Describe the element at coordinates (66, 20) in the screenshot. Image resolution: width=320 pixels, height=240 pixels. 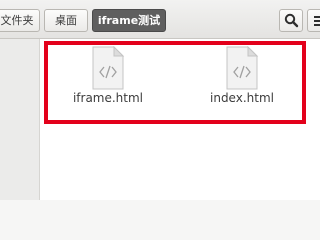
I see `breadcrumb-desktop: 桌面` at that location.